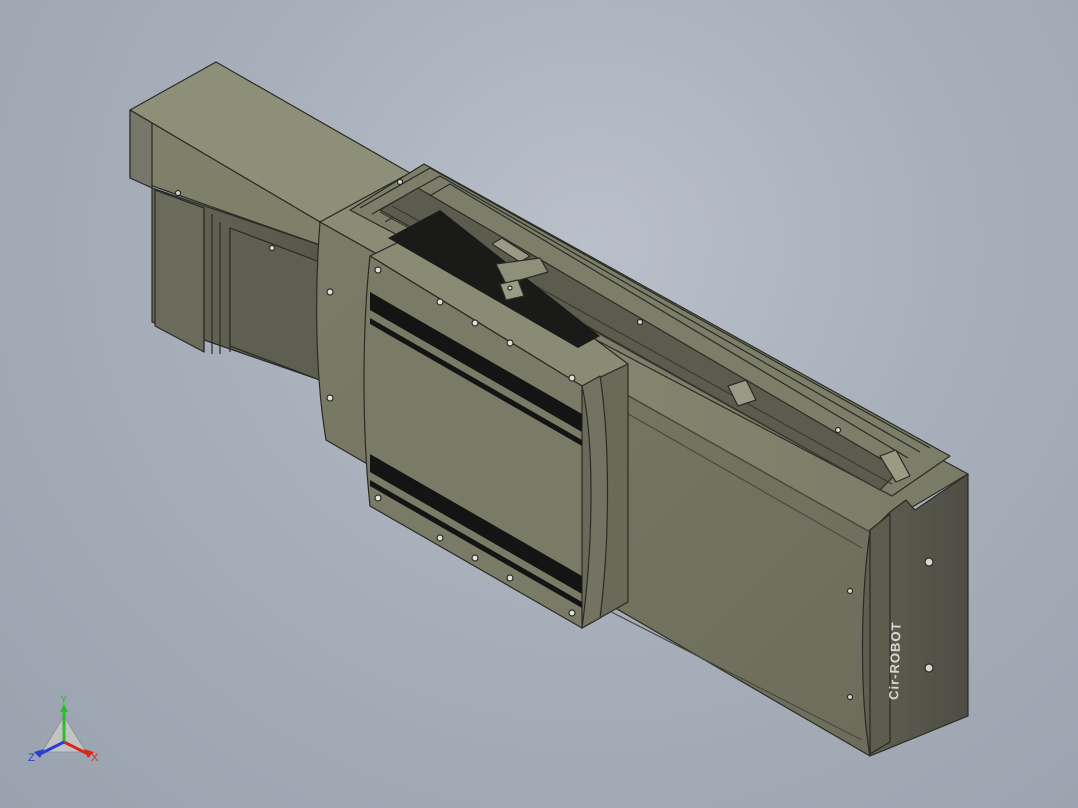  Describe the element at coordinates (95, 758) in the screenshot. I see `x-axis-label: X` at that location.